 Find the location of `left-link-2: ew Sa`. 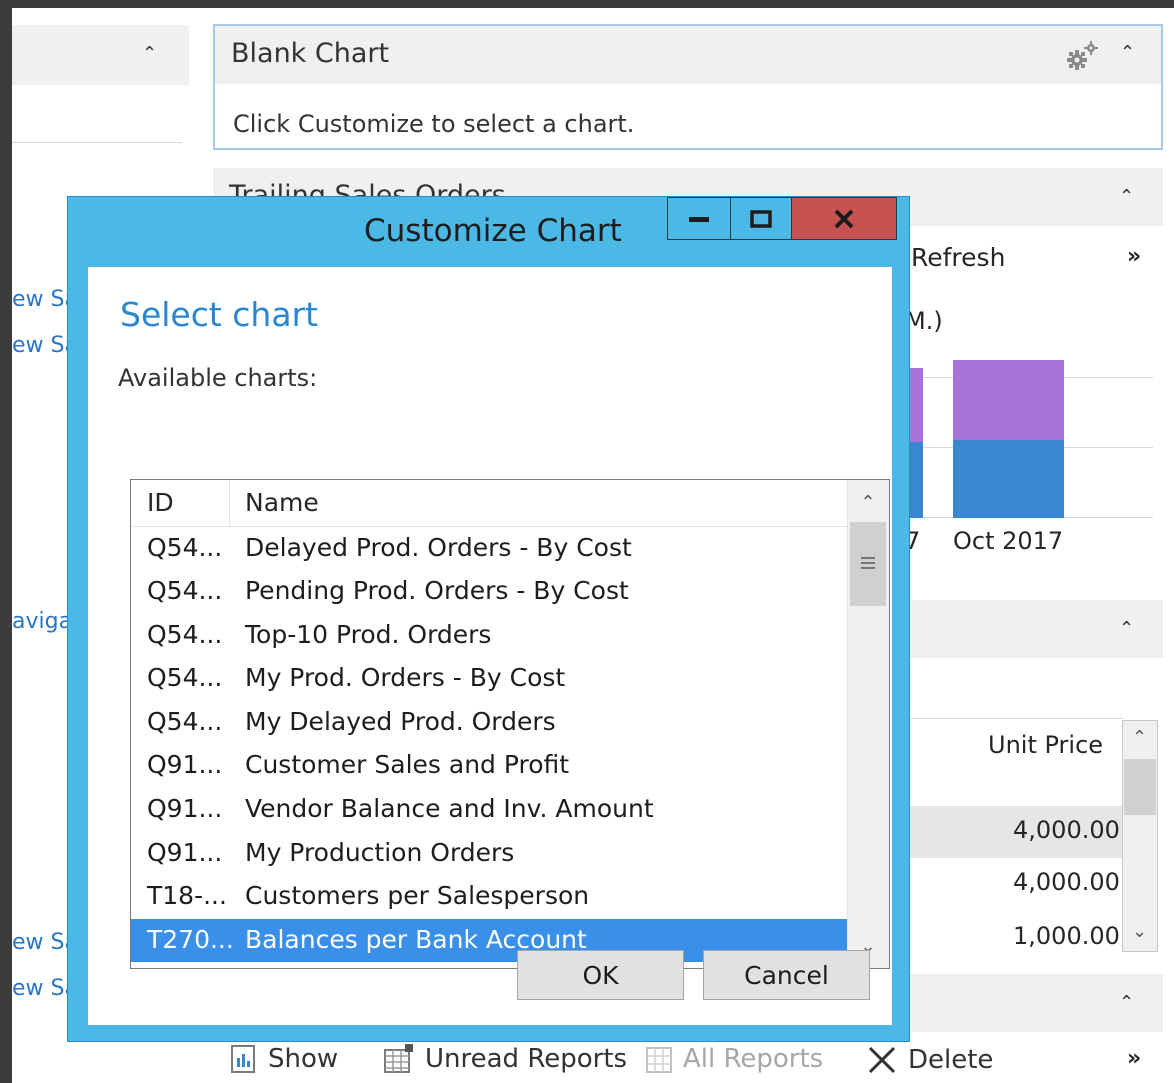

left-link-2: ew Sa is located at coordinates (39, 345).